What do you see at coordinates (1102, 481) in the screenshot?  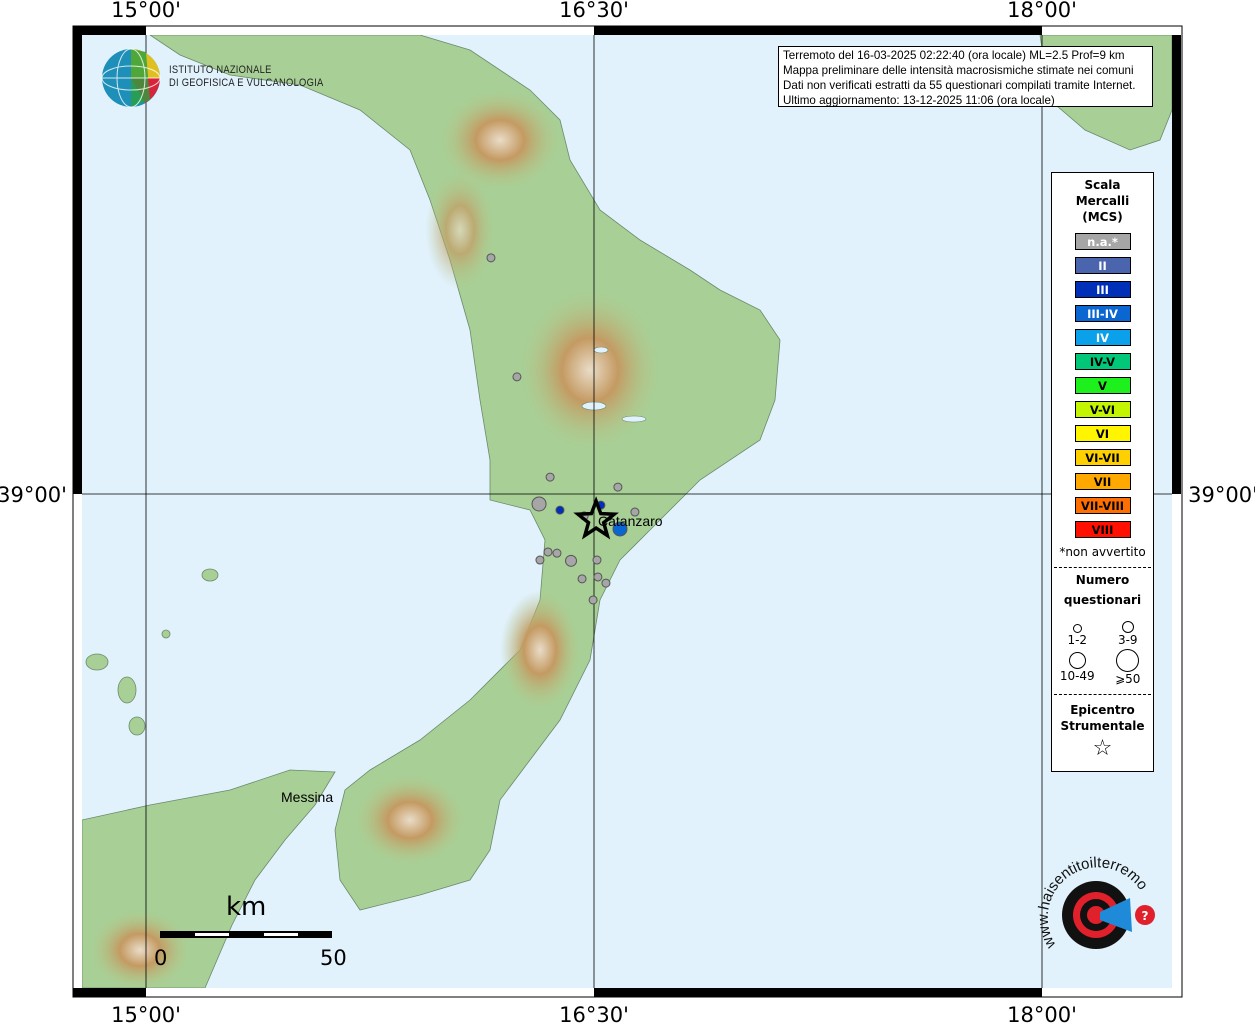 I see `legend-swatch: VII` at bounding box center [1102, 481].